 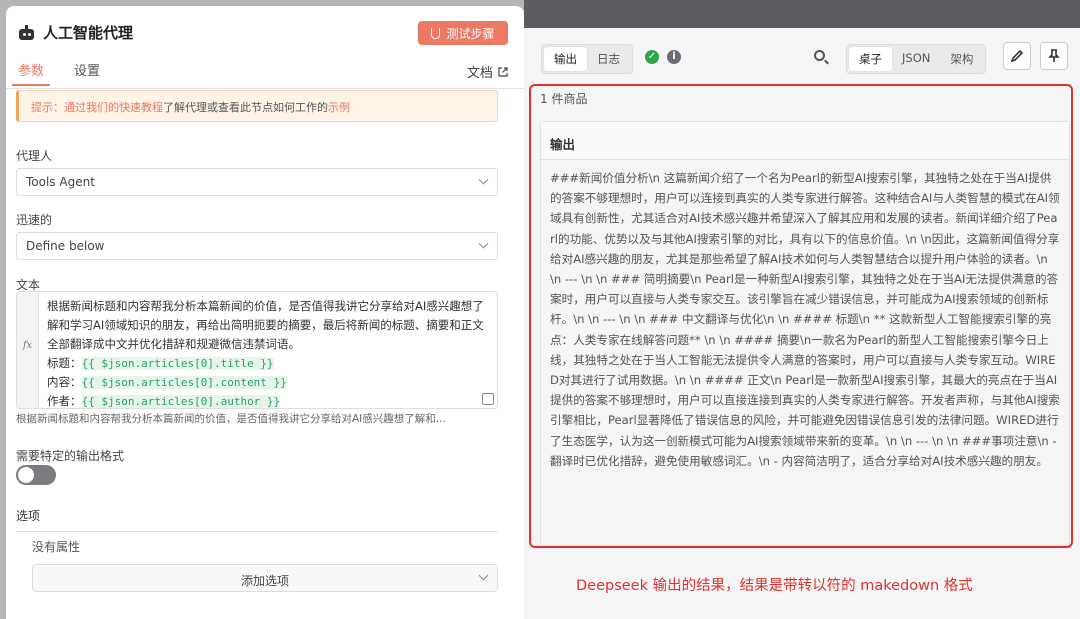 I want to click on annotation-caption: Deepseek 输出的结果，结果是带转以符的 makedown 格式, so click(x=774, y=586).